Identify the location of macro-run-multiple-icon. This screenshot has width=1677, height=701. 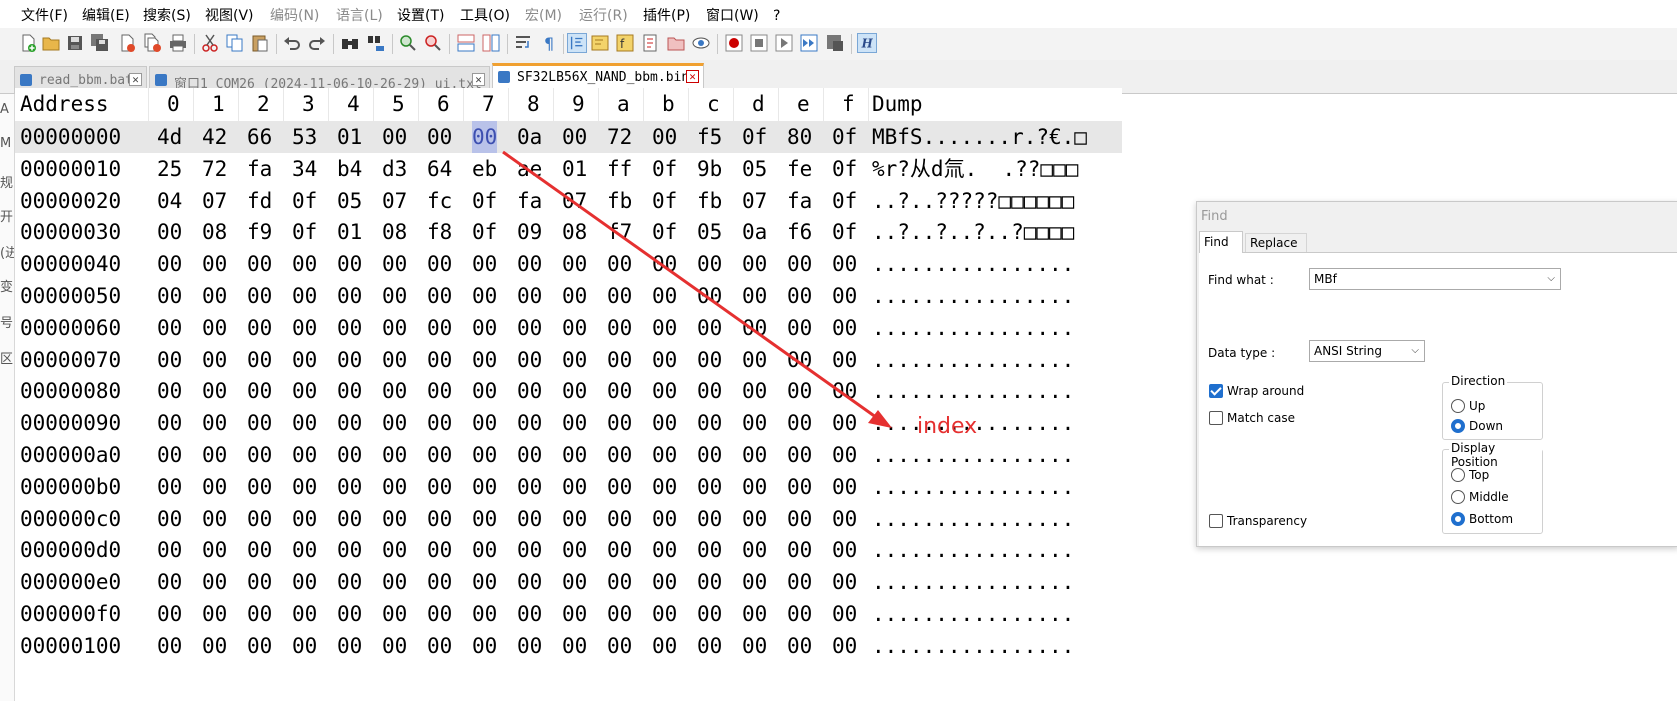
(809, 43).